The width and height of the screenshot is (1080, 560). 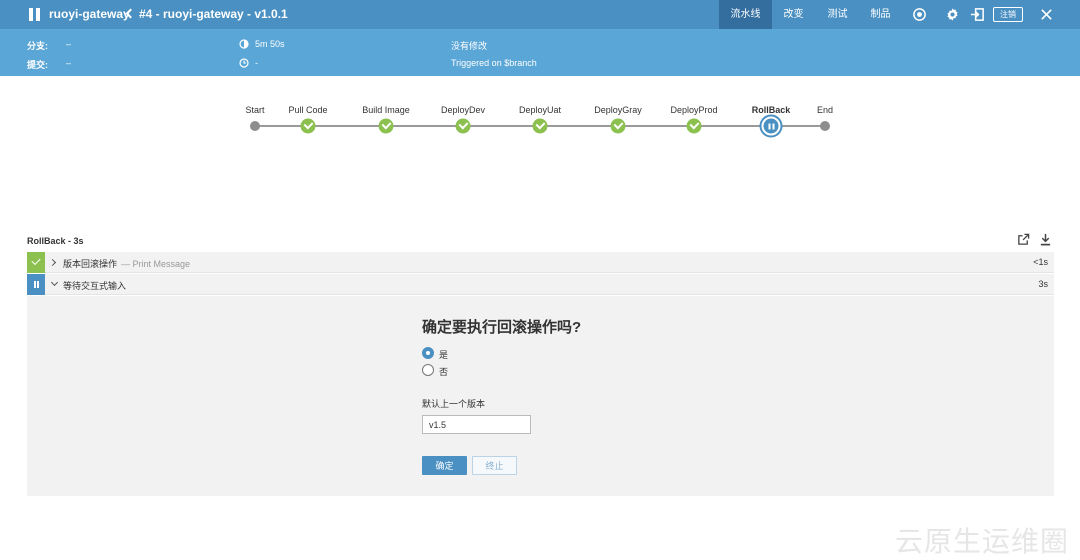 I want to click on pause-icon, so click(x=35, y=14).